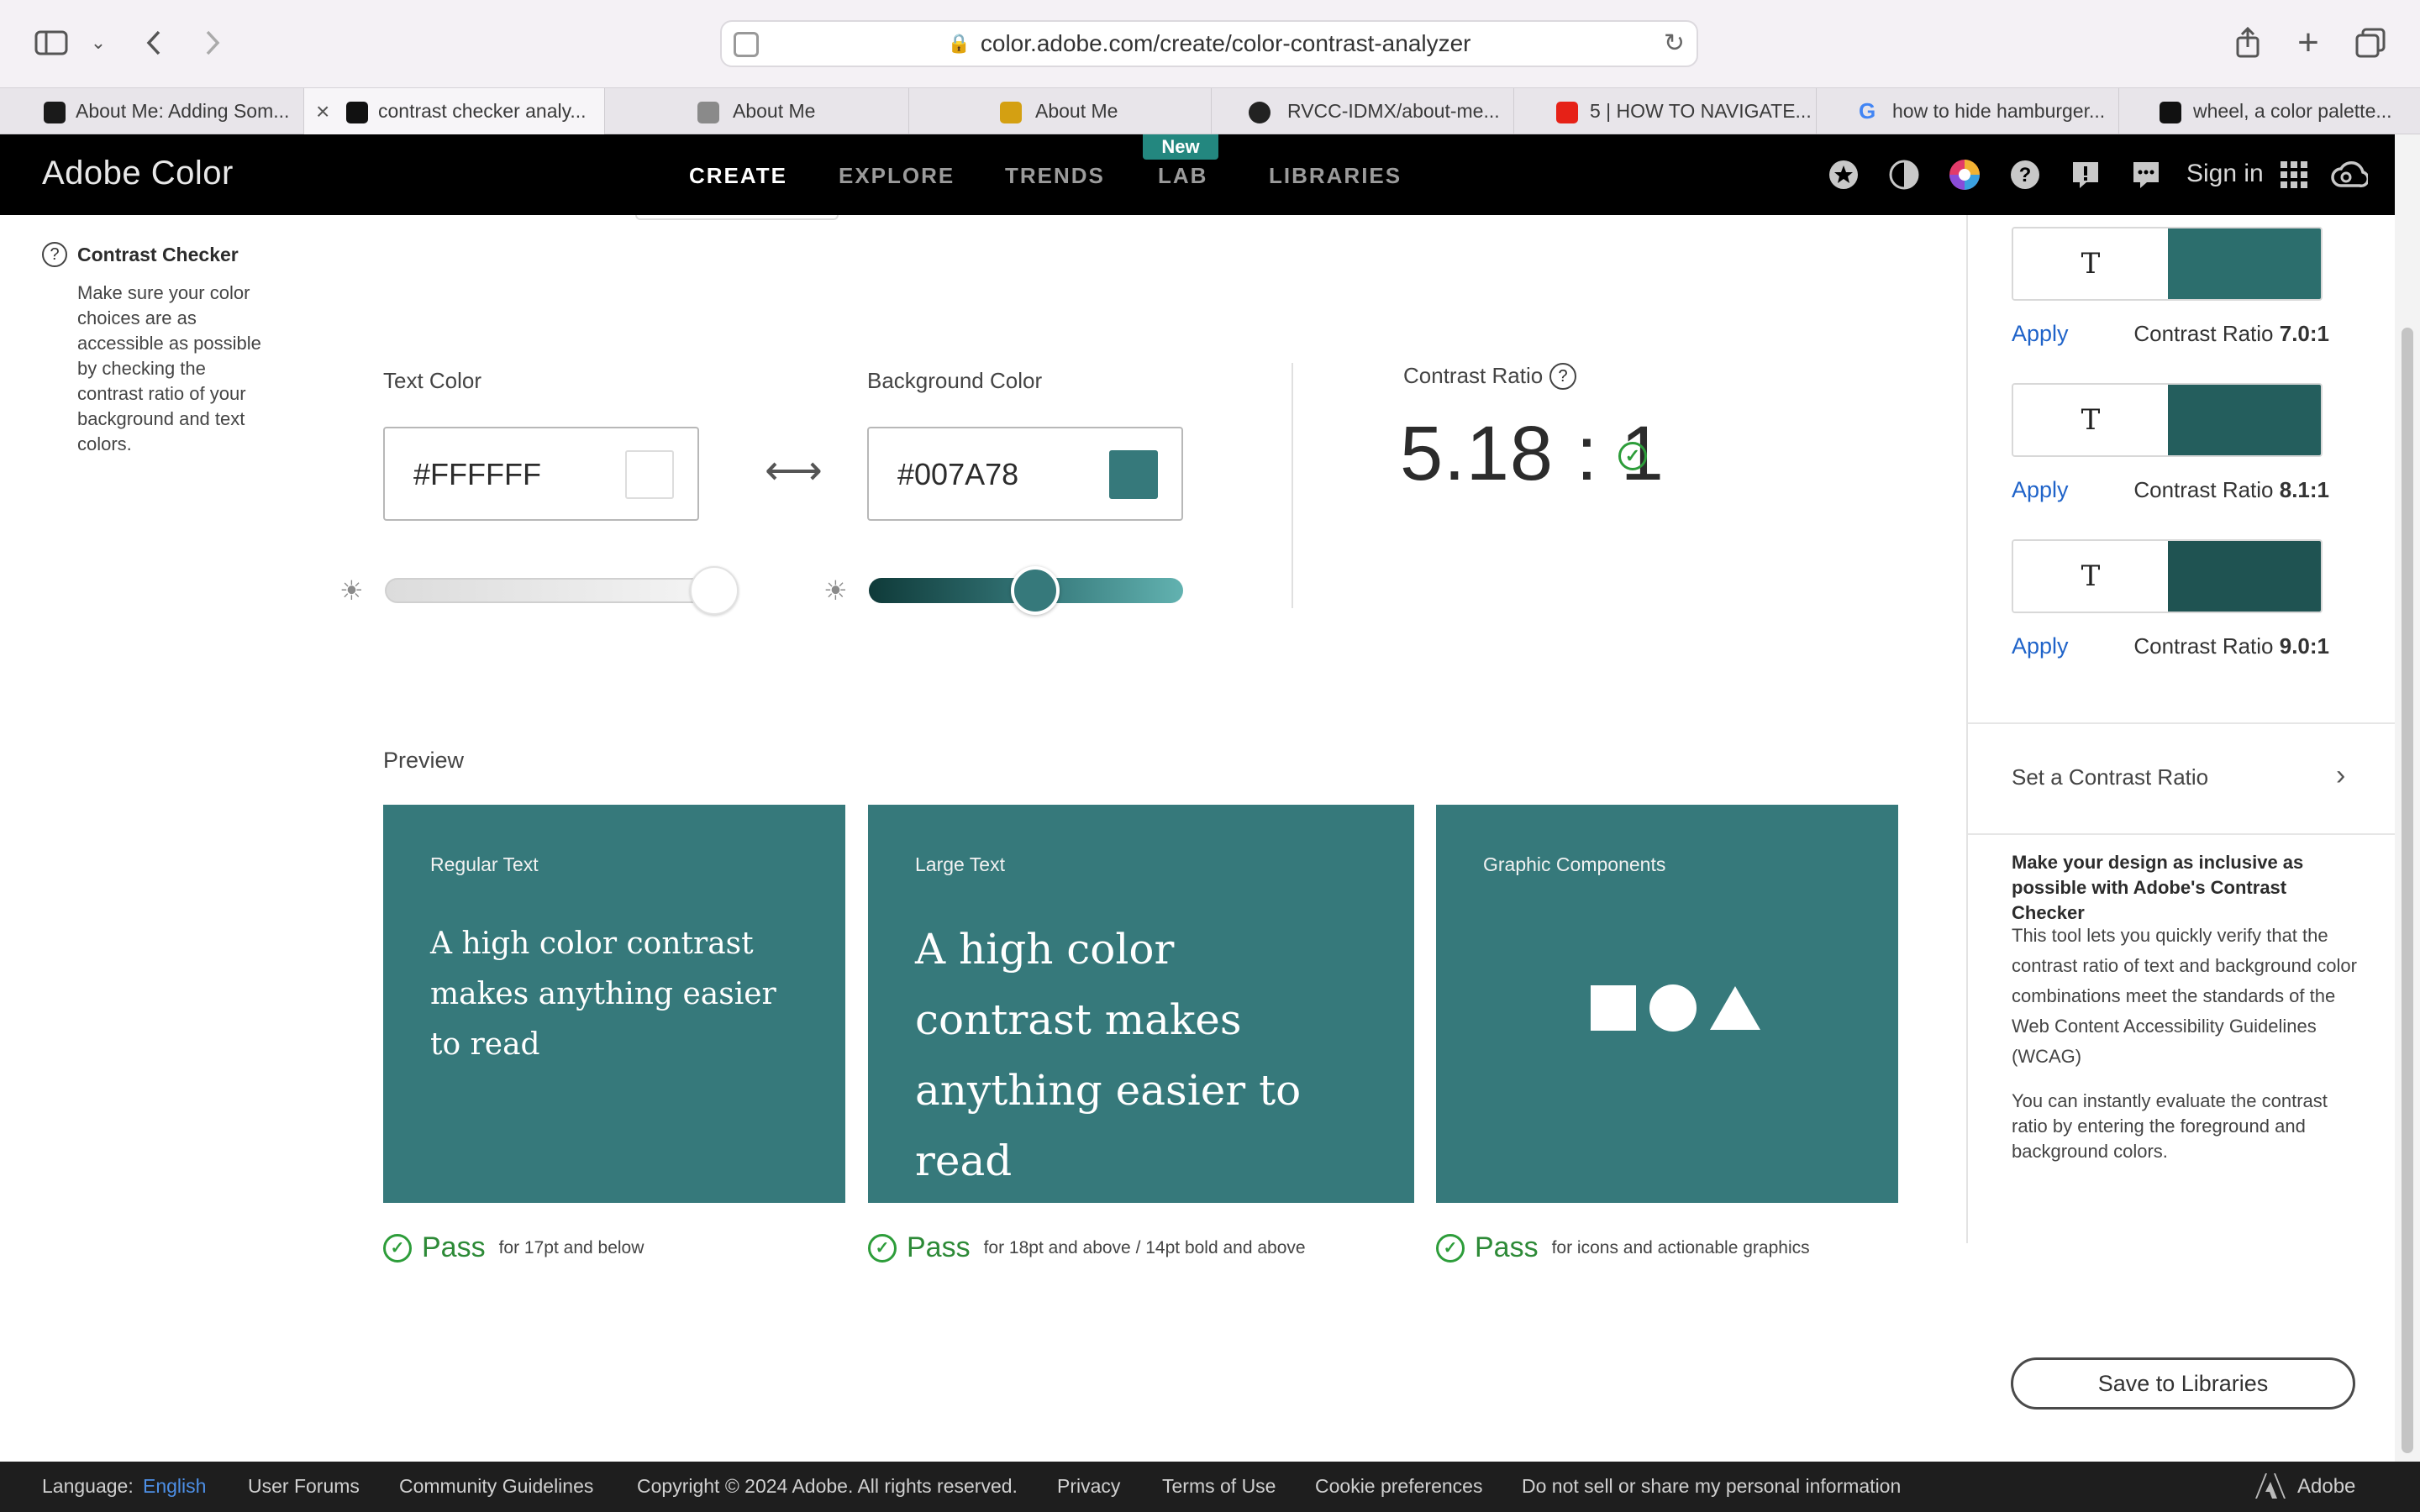 The width and height of the screenshot is (2420, 1512). What do you see at coordinates (2349, 174) in the screenshot?
I see `creative-cloud-icon` at bounding box center [2349, 174].